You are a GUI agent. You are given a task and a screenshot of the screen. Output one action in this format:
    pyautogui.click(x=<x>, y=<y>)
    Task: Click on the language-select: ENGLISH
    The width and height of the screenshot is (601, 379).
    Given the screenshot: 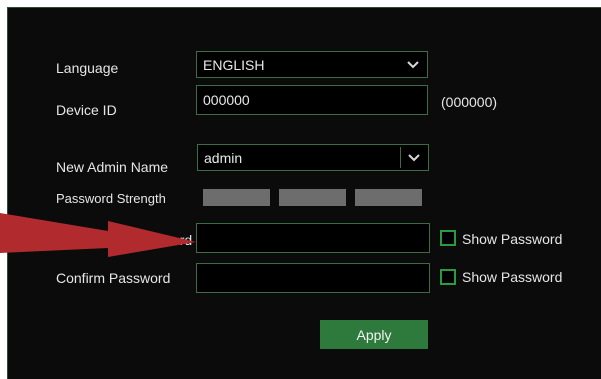 What is the action you would take?
    pyautogui.click(x=312, y=64)
    